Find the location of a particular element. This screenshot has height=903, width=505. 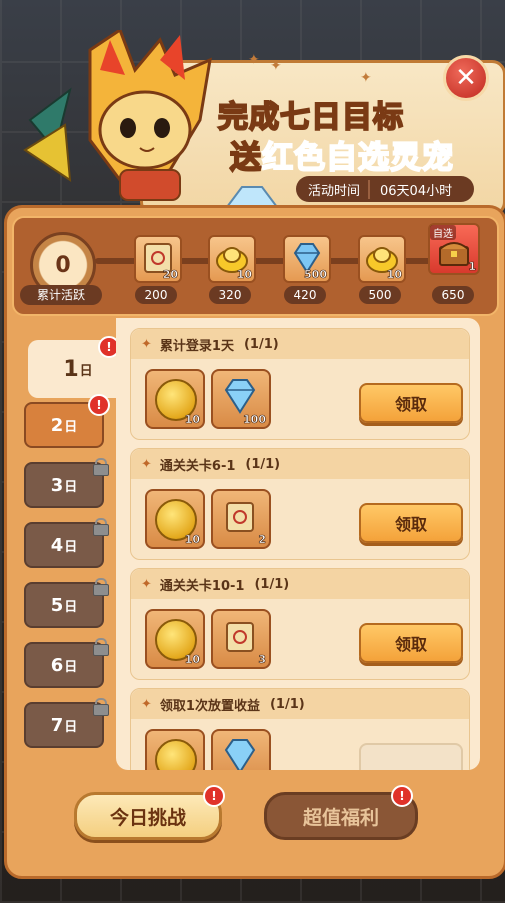

timer-value: 06天04小时 is located at coordinates (416, 191).